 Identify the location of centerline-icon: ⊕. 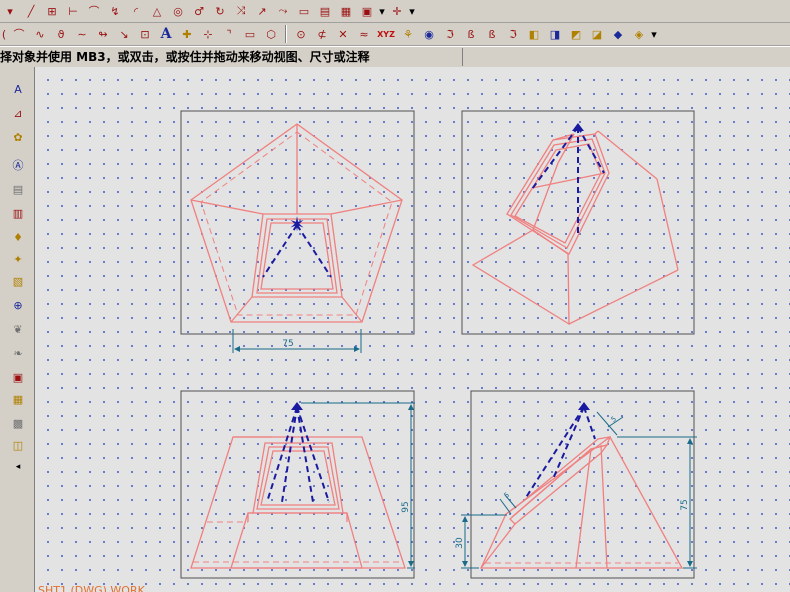
(18, 305).